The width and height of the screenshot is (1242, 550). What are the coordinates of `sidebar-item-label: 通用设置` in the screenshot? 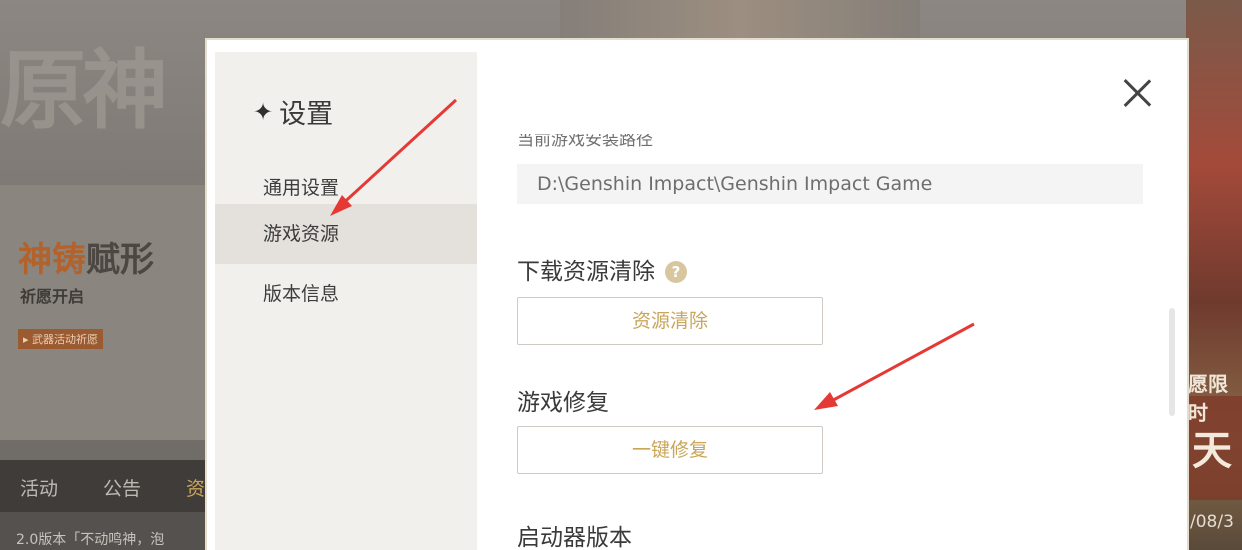 It's located at (301, 188).